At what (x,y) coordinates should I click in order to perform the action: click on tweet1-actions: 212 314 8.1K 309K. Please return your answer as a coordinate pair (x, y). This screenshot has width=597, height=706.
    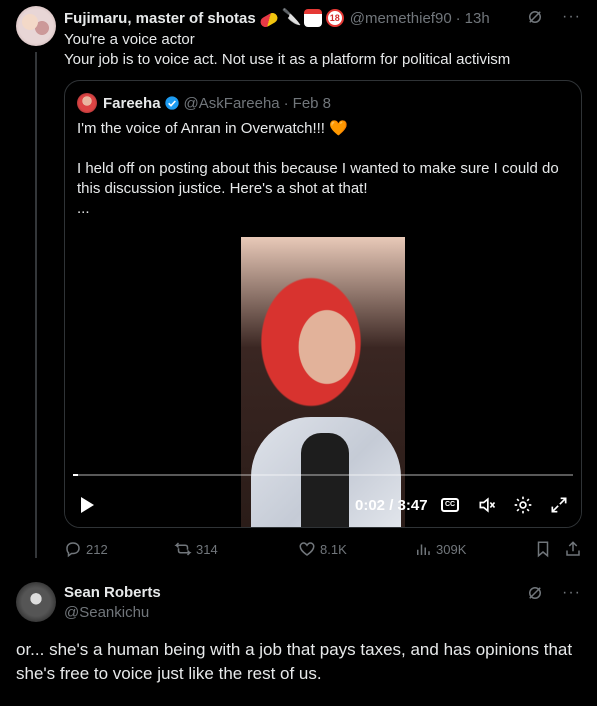
    Looking at the image, I should click on (323, 550).